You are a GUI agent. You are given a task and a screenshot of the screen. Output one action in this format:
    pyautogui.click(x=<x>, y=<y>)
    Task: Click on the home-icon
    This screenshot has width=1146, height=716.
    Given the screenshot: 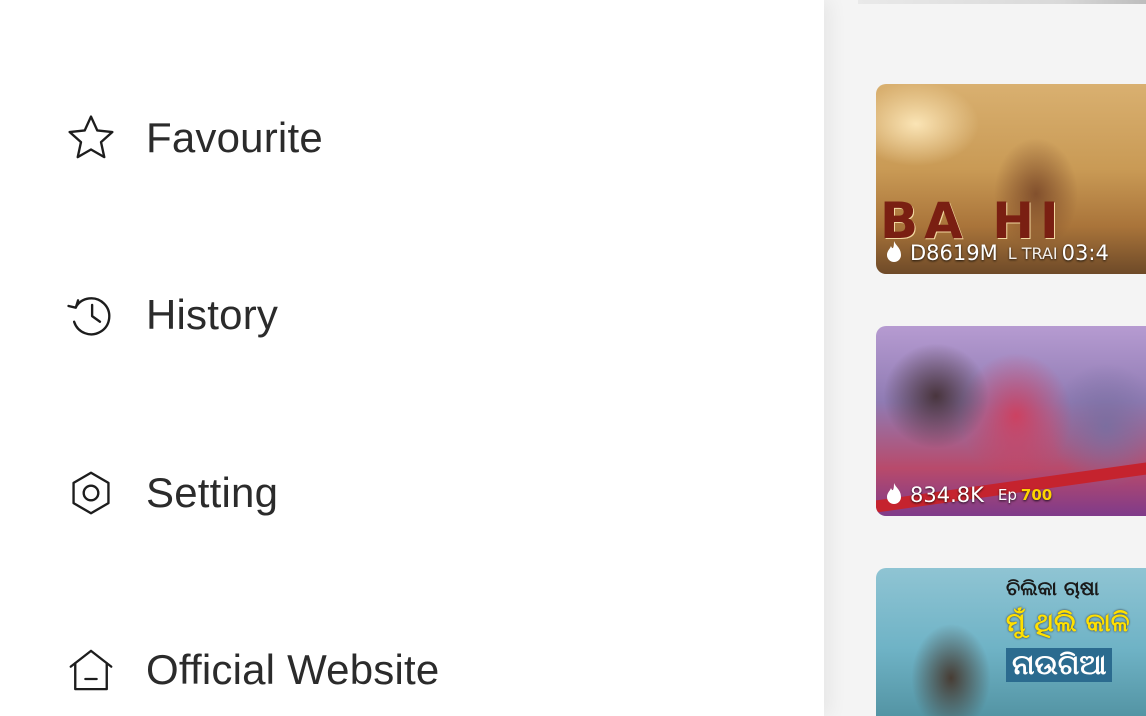 What is the action you would take?
    pyautogui.click(x=91, y=670)
    